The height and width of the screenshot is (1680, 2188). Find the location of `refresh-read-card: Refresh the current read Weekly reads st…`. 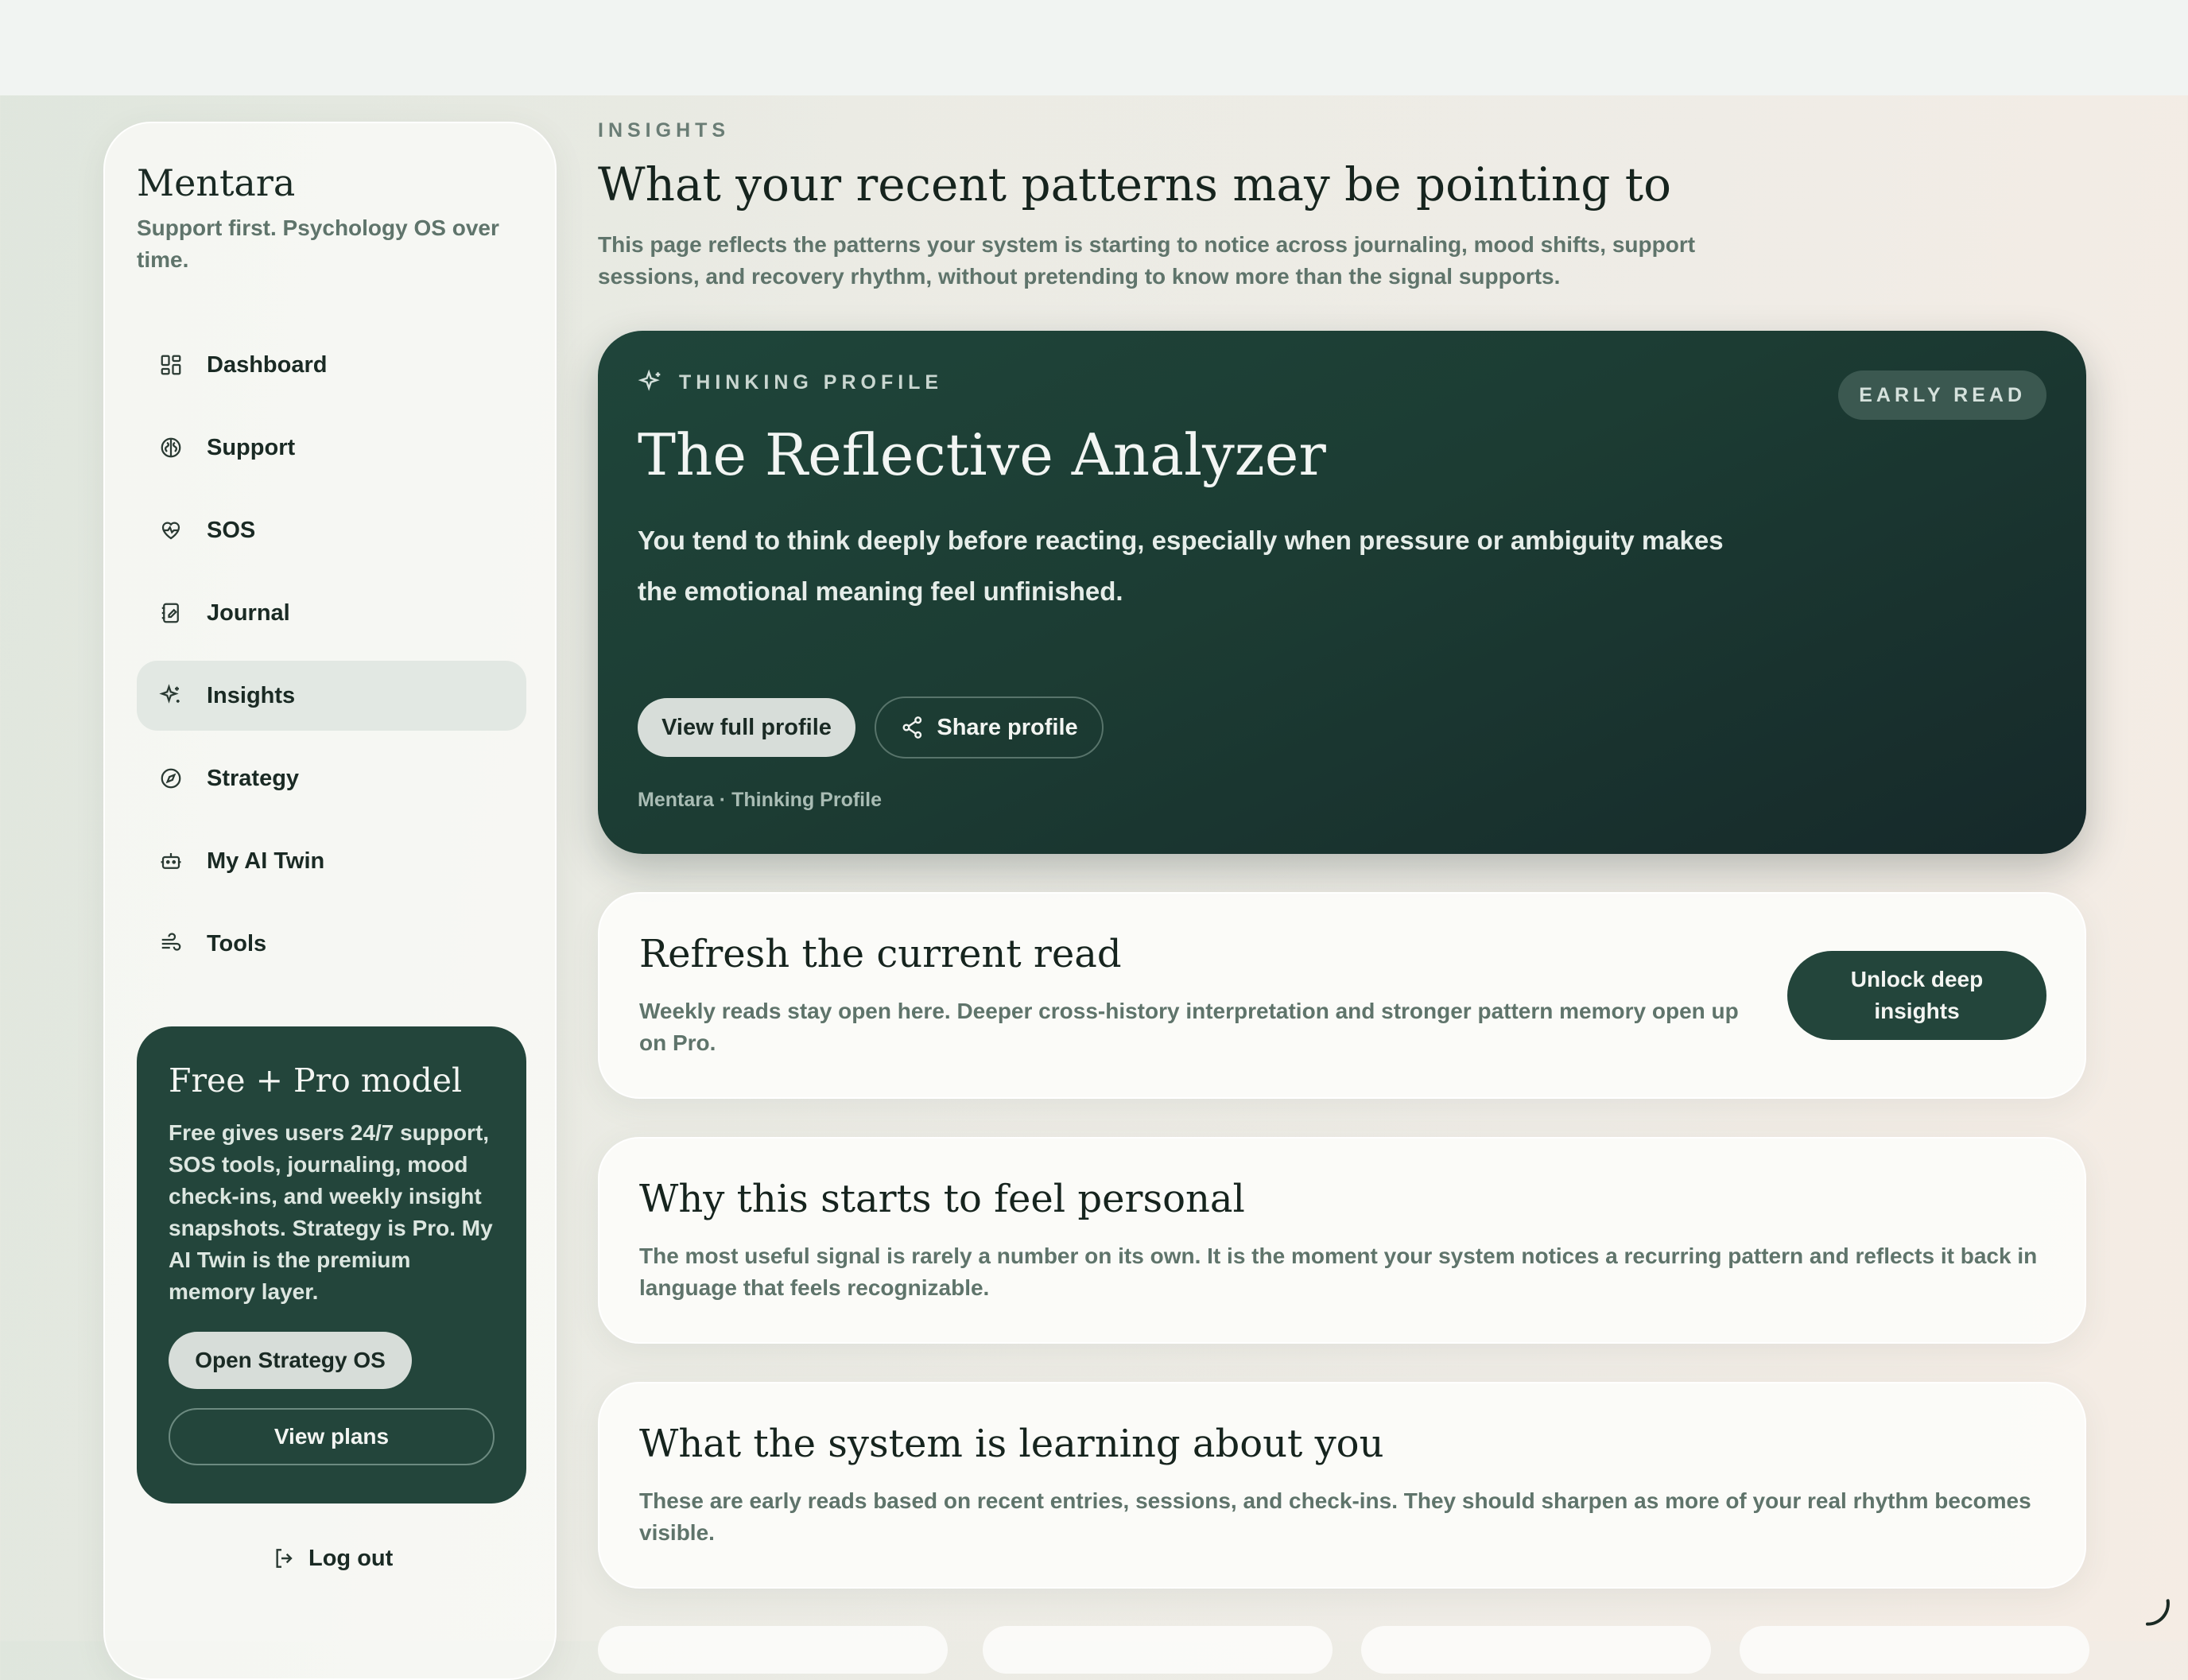

refresh-read-card: Refresh the current read Weekly reads st… is located at coordinates (1342, 995).